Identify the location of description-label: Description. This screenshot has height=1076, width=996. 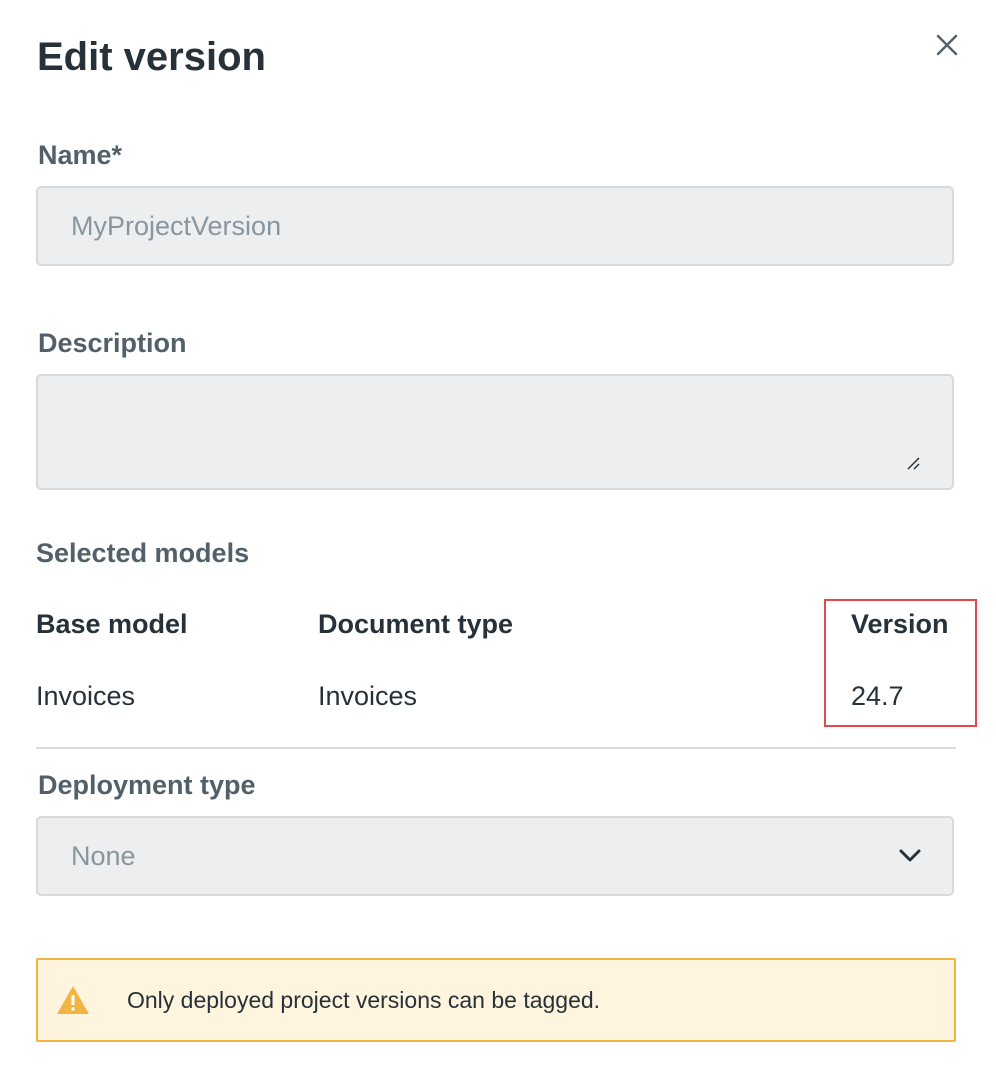
(112, 343).